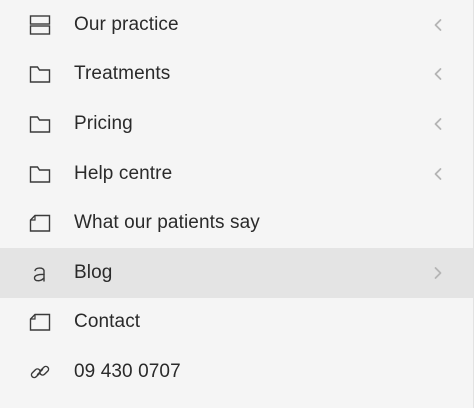 This screenshot has width=474, height=408. Describe the element at coordinates (236, 174) in the screenshot. I see `menu-item-help-centre: Help centre` at that location.